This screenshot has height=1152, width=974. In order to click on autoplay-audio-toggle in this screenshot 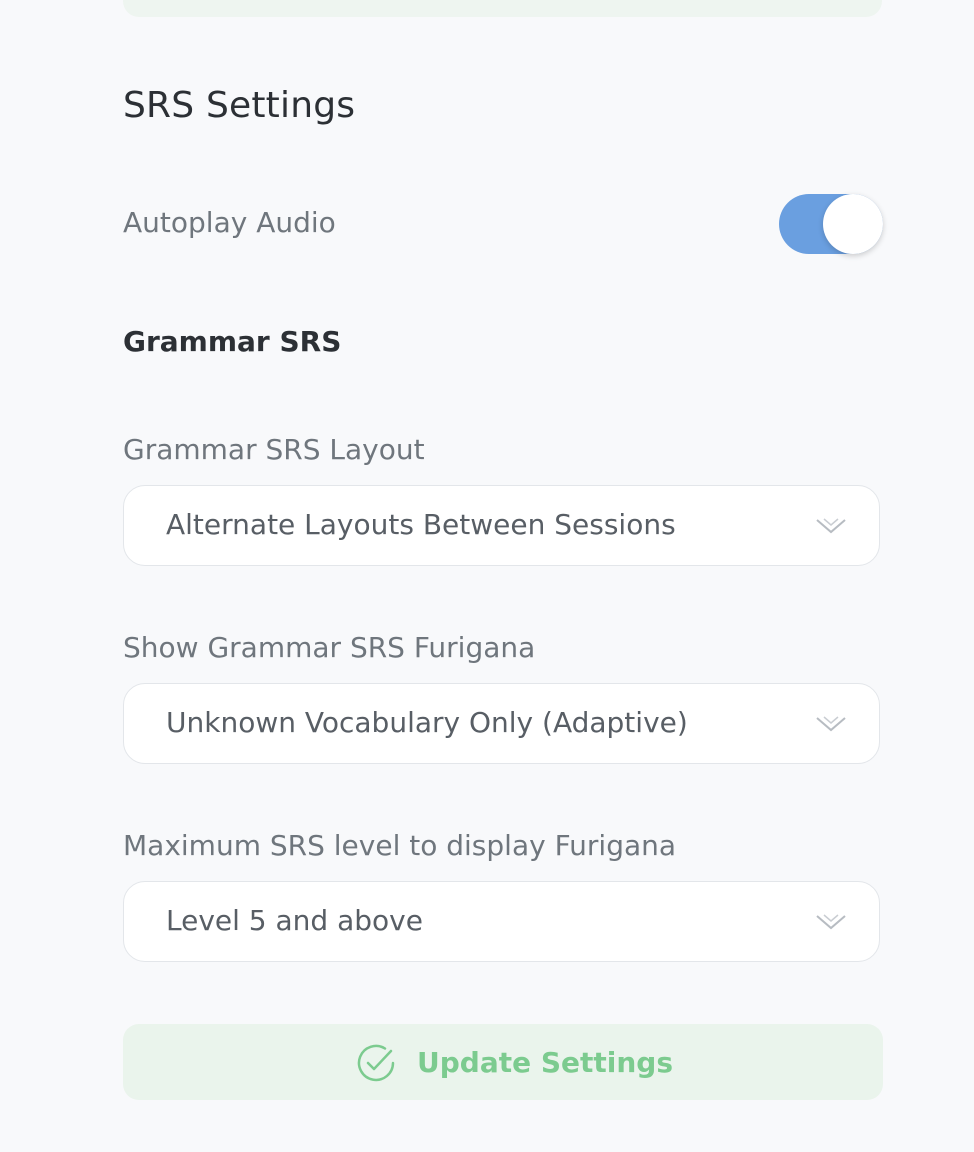, I will do `click(831, 224)`.